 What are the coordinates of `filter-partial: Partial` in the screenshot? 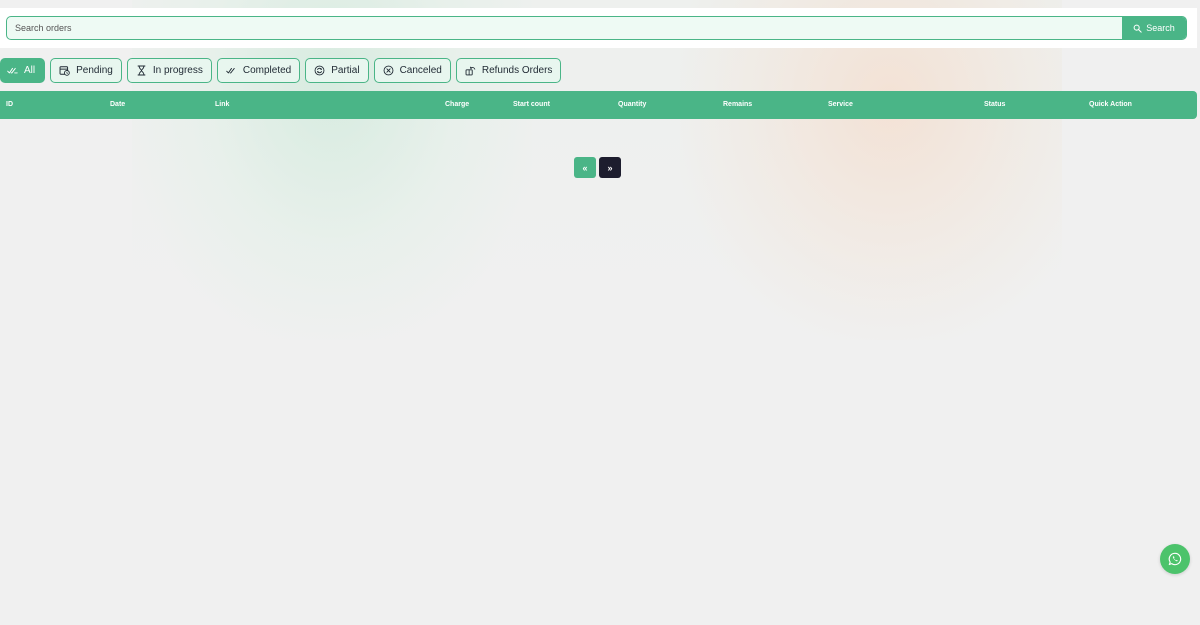 It's located at (337, 70).